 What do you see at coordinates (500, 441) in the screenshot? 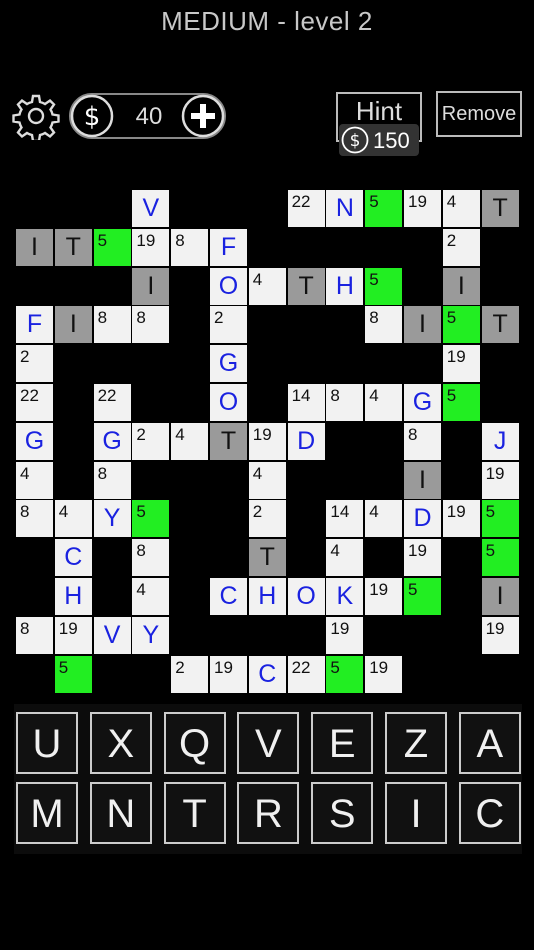
I see `grid-cell-letter: J` at bounding box center [500, 441].